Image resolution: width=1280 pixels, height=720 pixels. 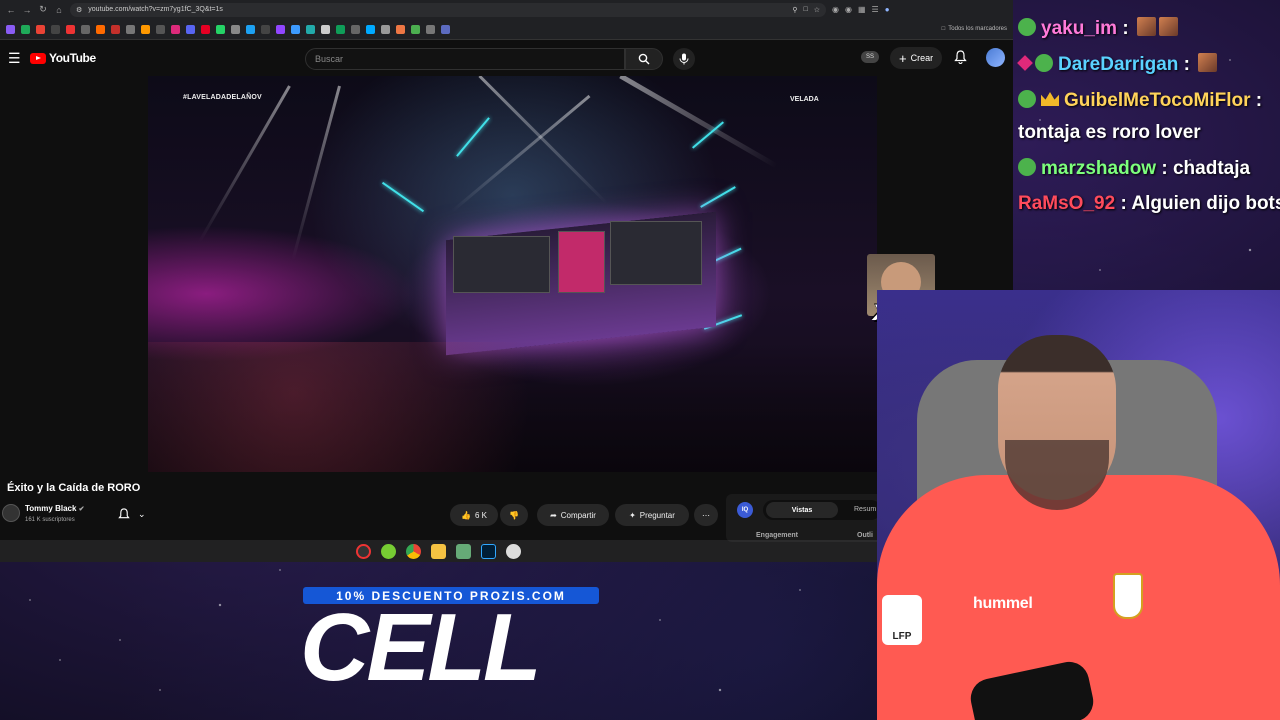 I want to click on crowd, so click(x=512, y=407).